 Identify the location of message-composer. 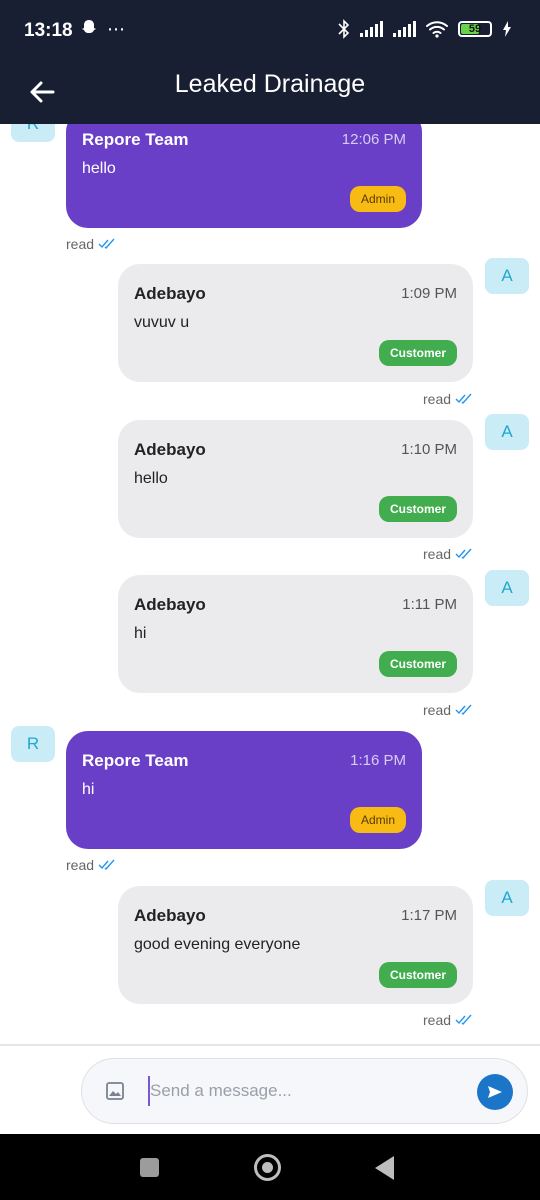
(304, 1091).